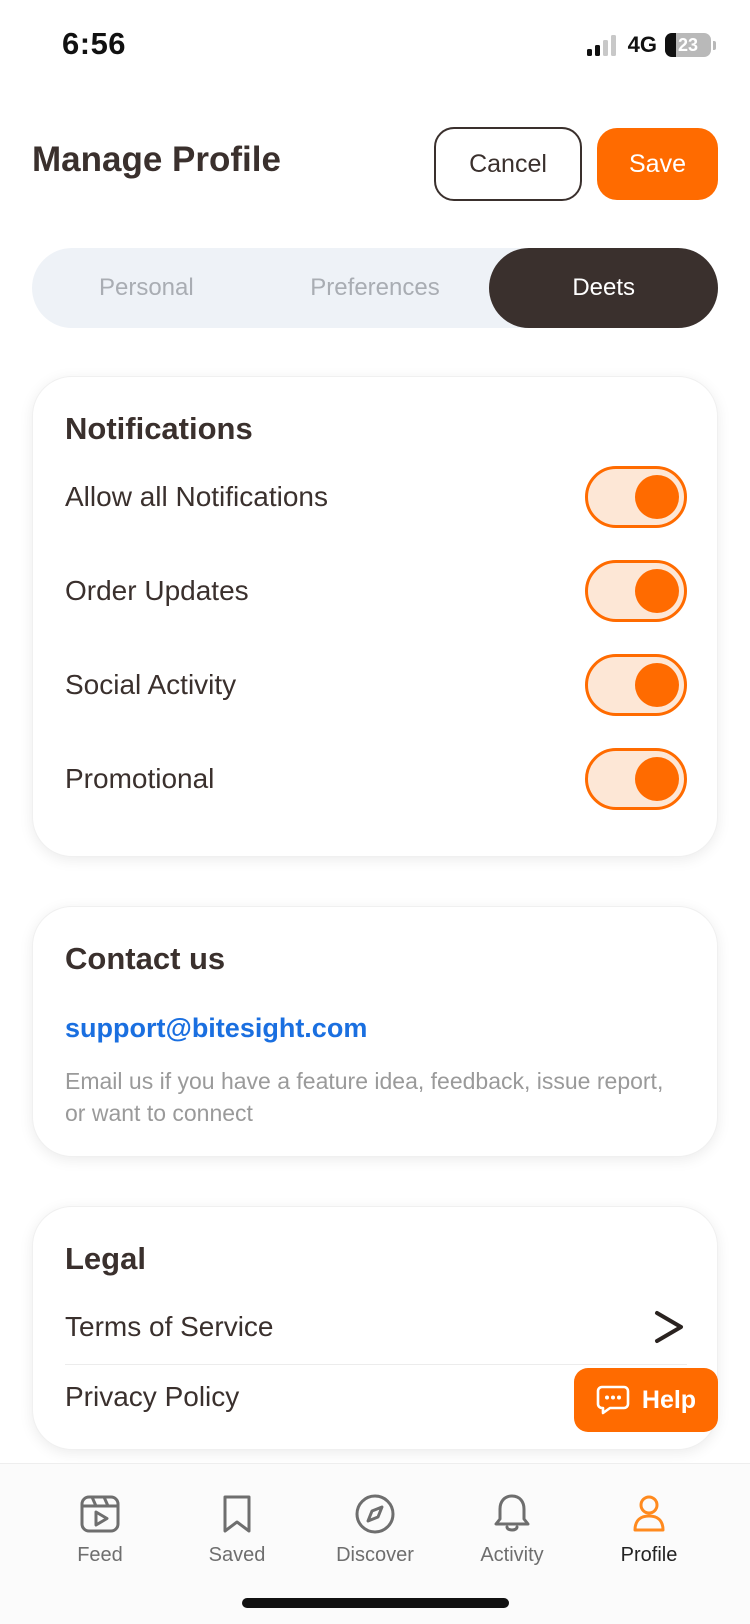  I want to click on terms-of-service-row: Terms of Service, so click(376, 1327).